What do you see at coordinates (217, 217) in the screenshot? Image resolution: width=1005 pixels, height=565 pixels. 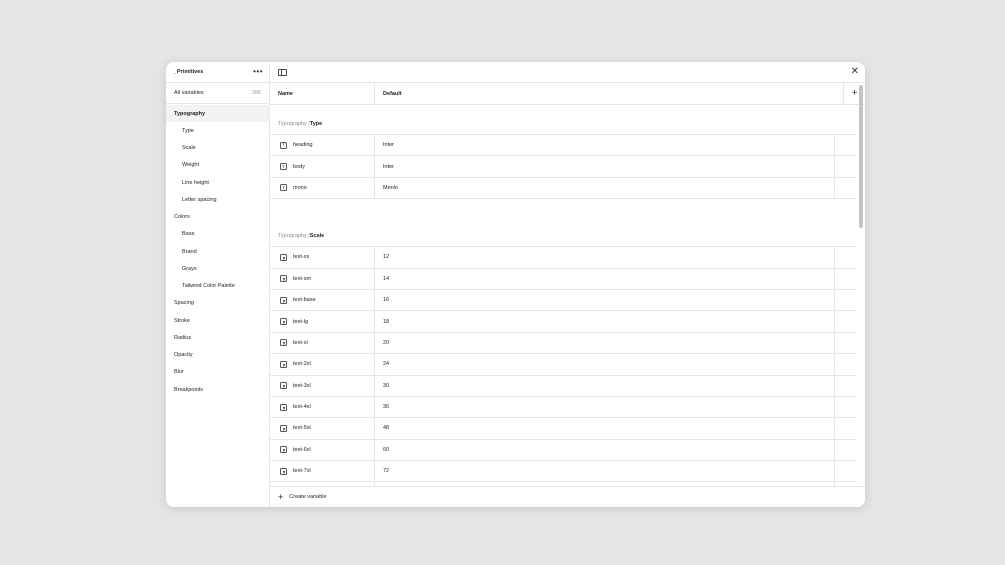 I see `sidebar-item-colors: Colors` at bounding box center [217, 217].